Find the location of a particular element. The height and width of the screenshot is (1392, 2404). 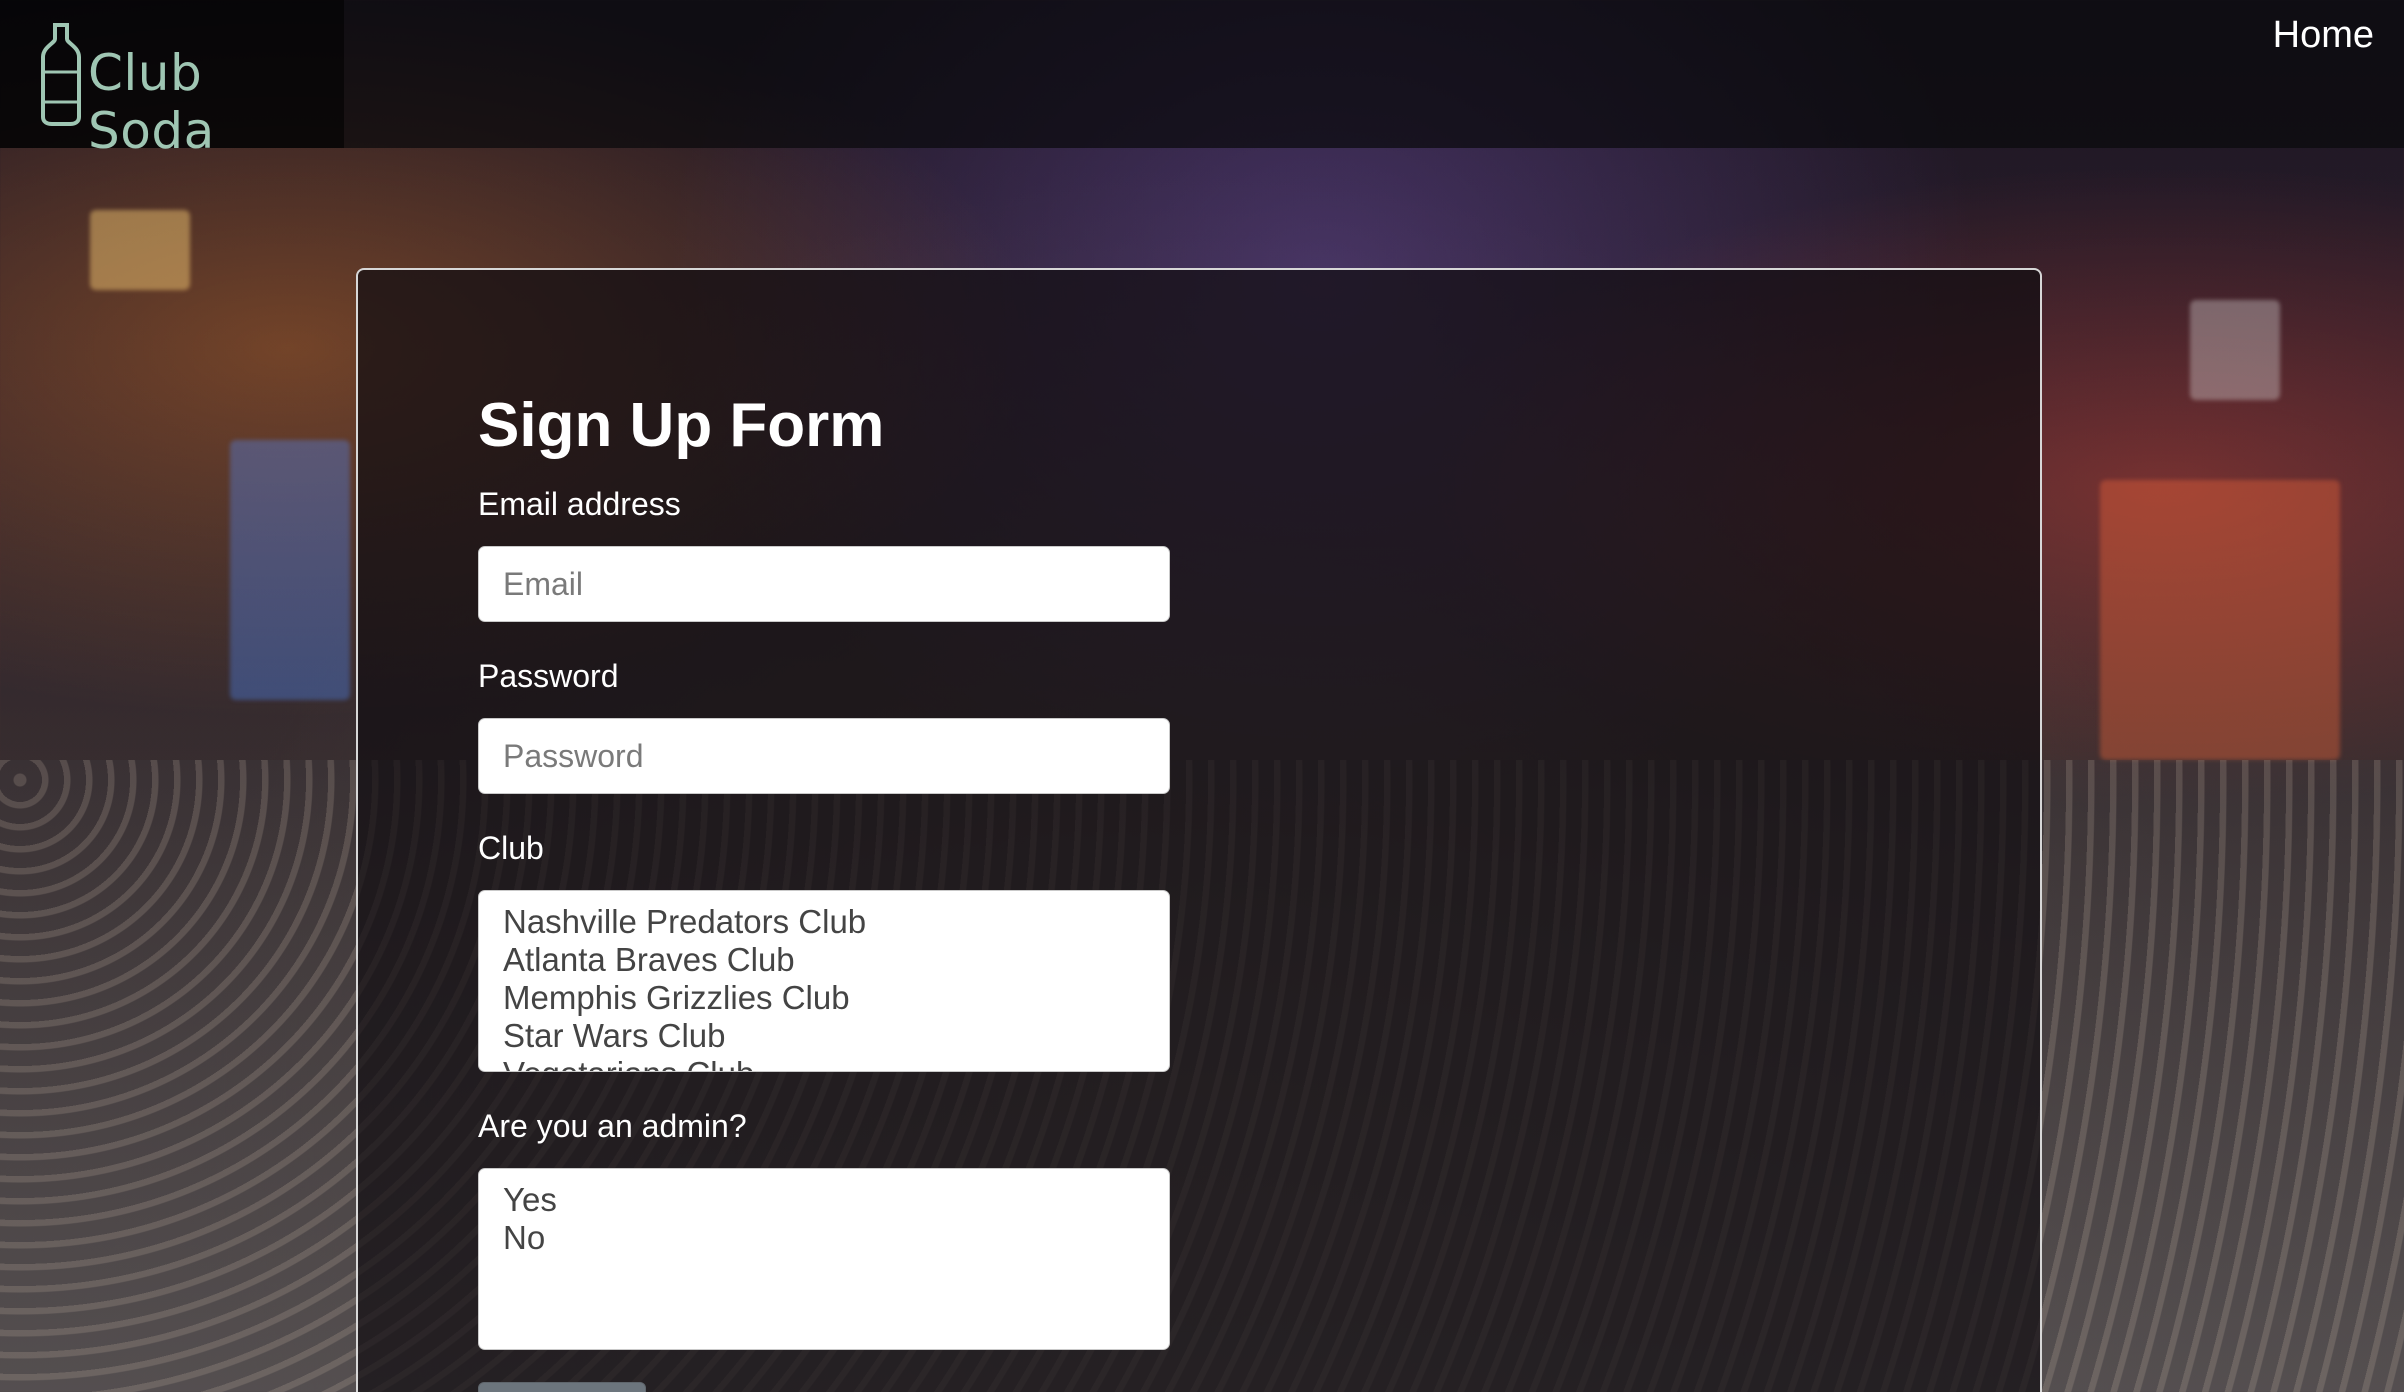

club-label: Club is located at coordinates (511, 848).